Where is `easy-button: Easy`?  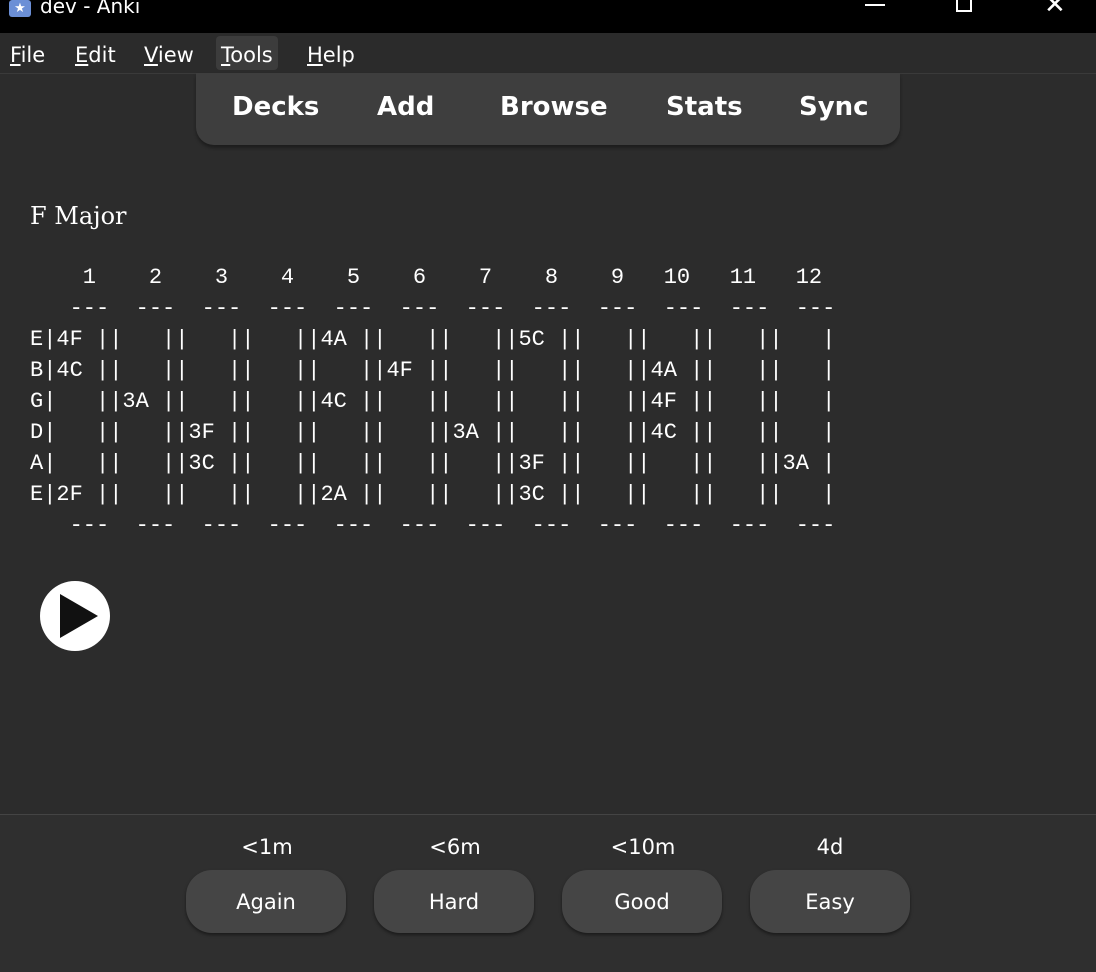
easy-button: Easy is located at coordinates (830, 901).